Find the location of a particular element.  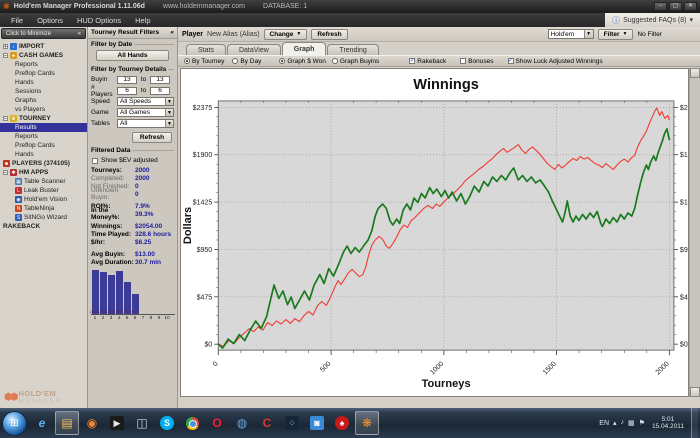

sidebar-item-tourney-hands: Hands is located at coordinates (43, 154).